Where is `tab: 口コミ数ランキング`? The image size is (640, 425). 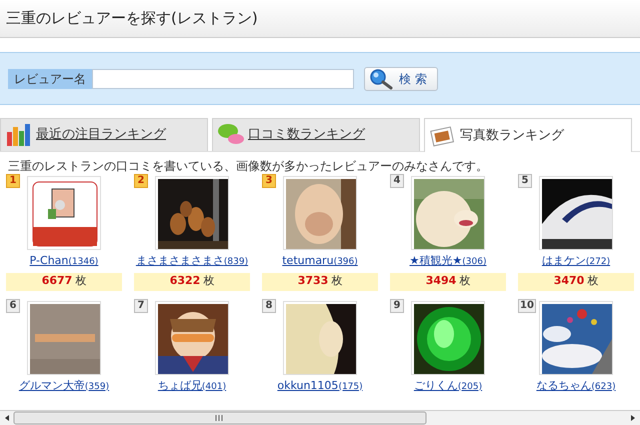
tab: 口コミ数ランキング is located at coordinates (316, 134).